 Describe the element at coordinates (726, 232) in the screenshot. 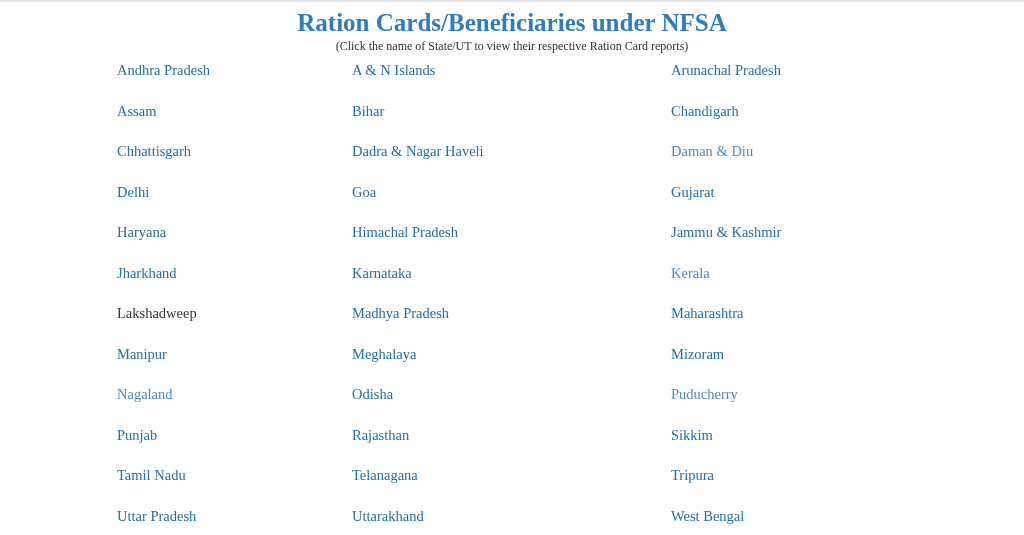

I see `state-link: Jammu & Kashmir` at that location.